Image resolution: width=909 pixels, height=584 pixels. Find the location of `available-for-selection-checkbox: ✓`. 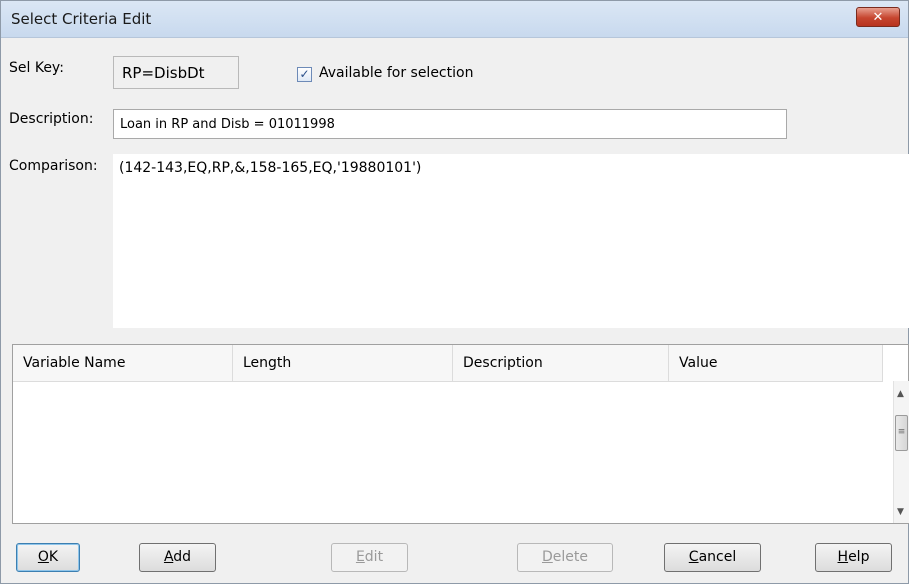

available-for-selection-checkbox: ✓ is located at coordinates (304, 74).